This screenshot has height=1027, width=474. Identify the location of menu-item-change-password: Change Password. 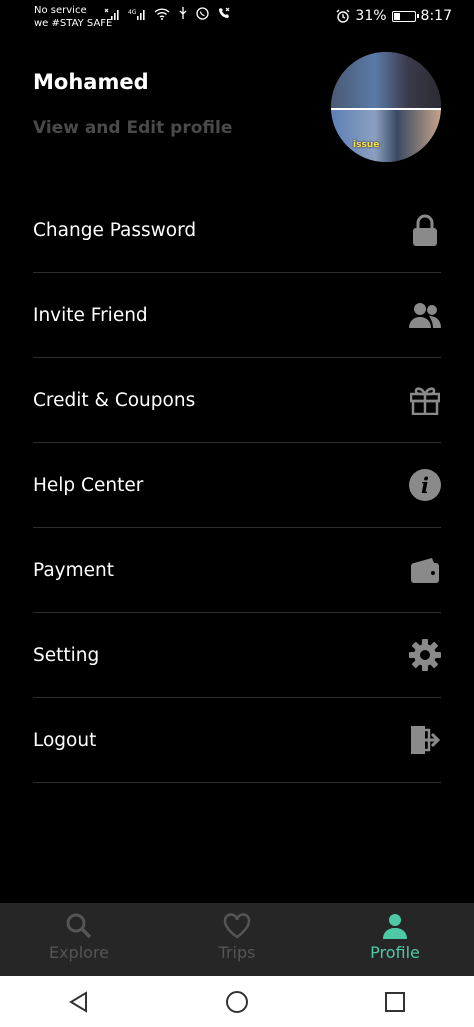
(237, 230).